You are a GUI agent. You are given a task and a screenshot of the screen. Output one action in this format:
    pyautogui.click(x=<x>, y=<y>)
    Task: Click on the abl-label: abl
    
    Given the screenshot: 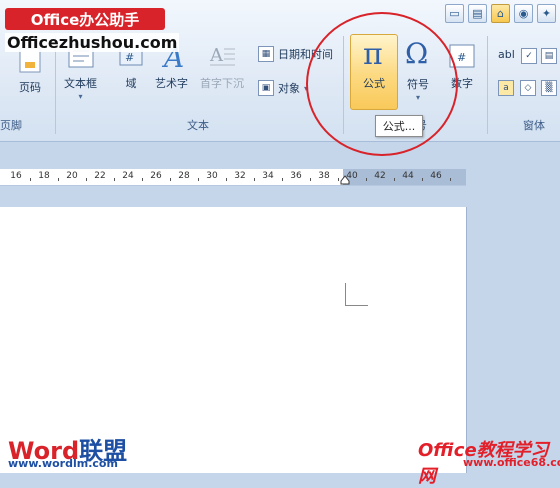 What is the action you would take?
    pyautogui.click(x=506, y=54)
    